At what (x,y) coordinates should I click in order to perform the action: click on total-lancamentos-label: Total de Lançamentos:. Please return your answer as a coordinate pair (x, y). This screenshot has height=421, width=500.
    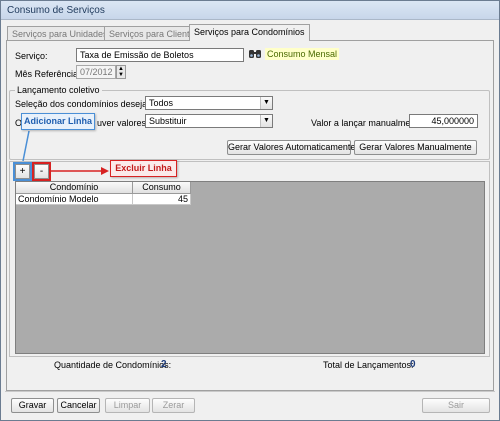
    Looking at the image, I should click on (368, 365).